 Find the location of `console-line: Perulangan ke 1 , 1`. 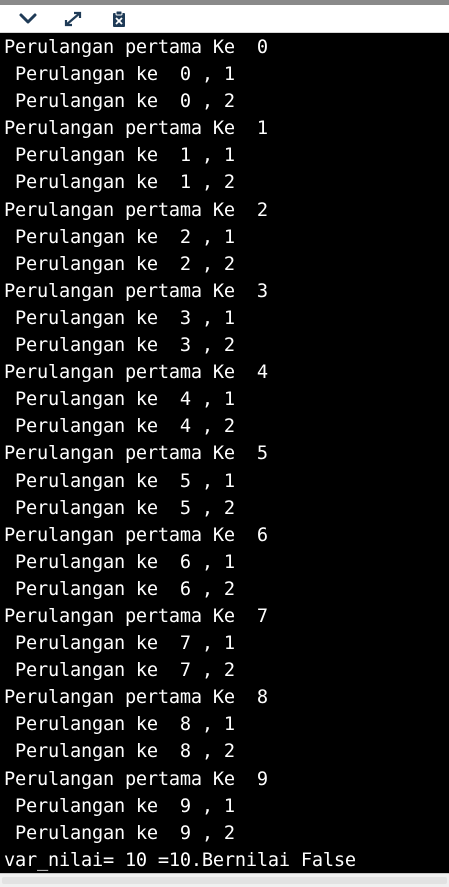

console-line: Perulangan ke 1 , 1 is located at coordinates (119, 156).